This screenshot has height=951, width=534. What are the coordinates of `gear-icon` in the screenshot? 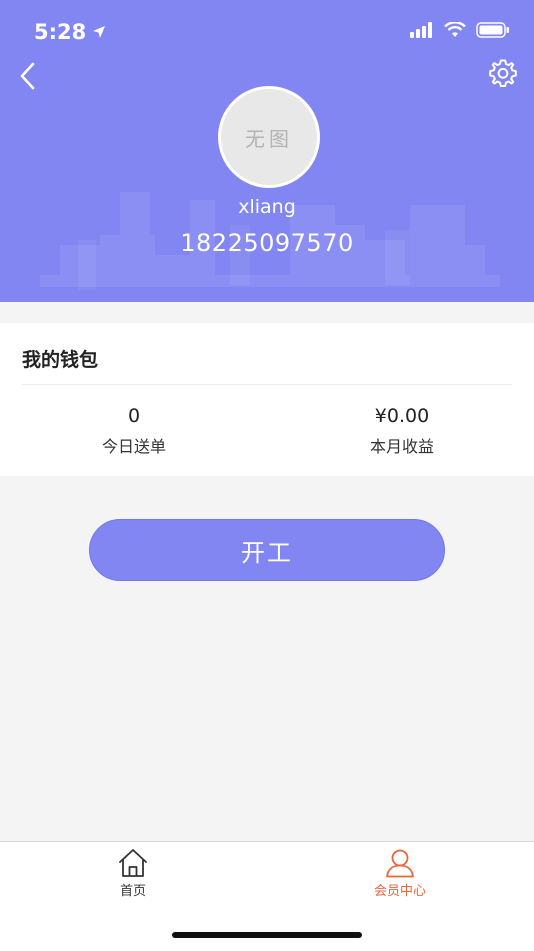 It's located at (503, 73).